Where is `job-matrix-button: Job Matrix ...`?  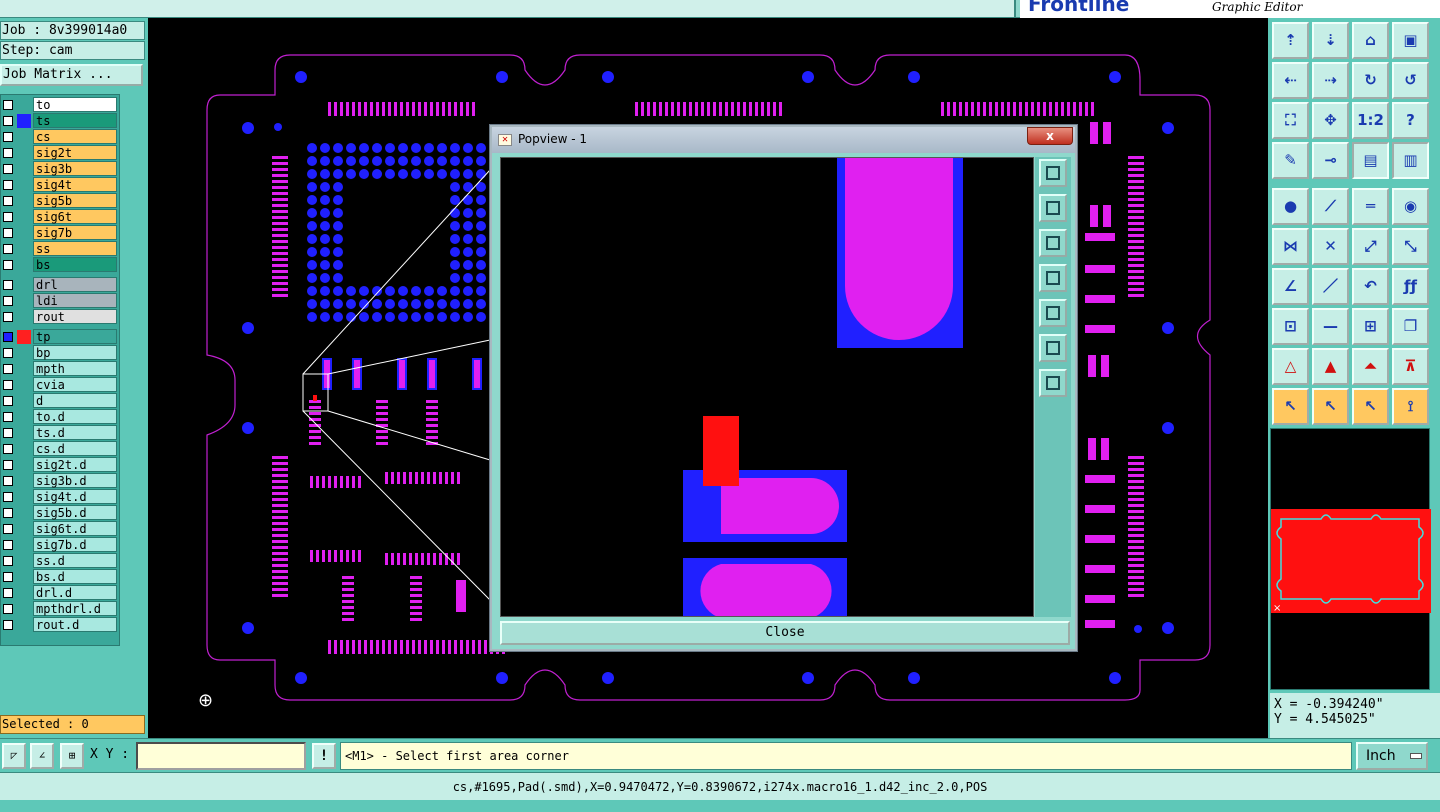 job-matrix-button: Job Matrix ... is located at coordinates (71, 75).